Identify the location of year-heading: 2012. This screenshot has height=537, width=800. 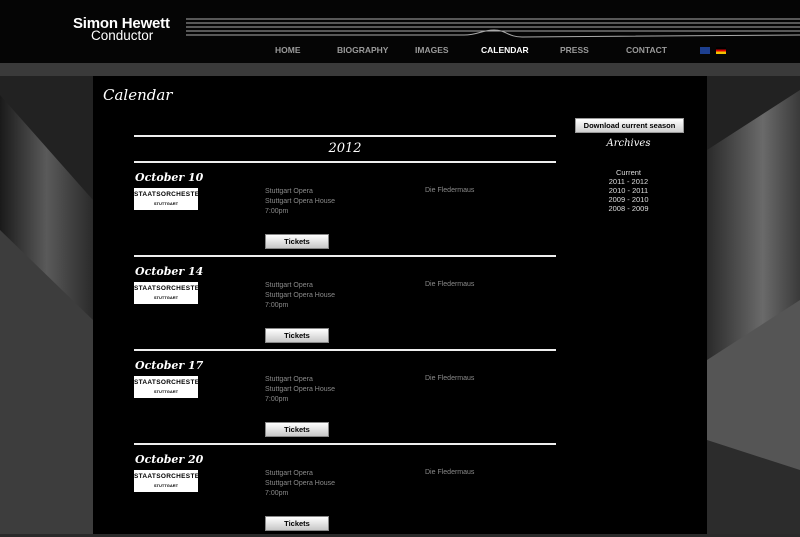
(345, 148).